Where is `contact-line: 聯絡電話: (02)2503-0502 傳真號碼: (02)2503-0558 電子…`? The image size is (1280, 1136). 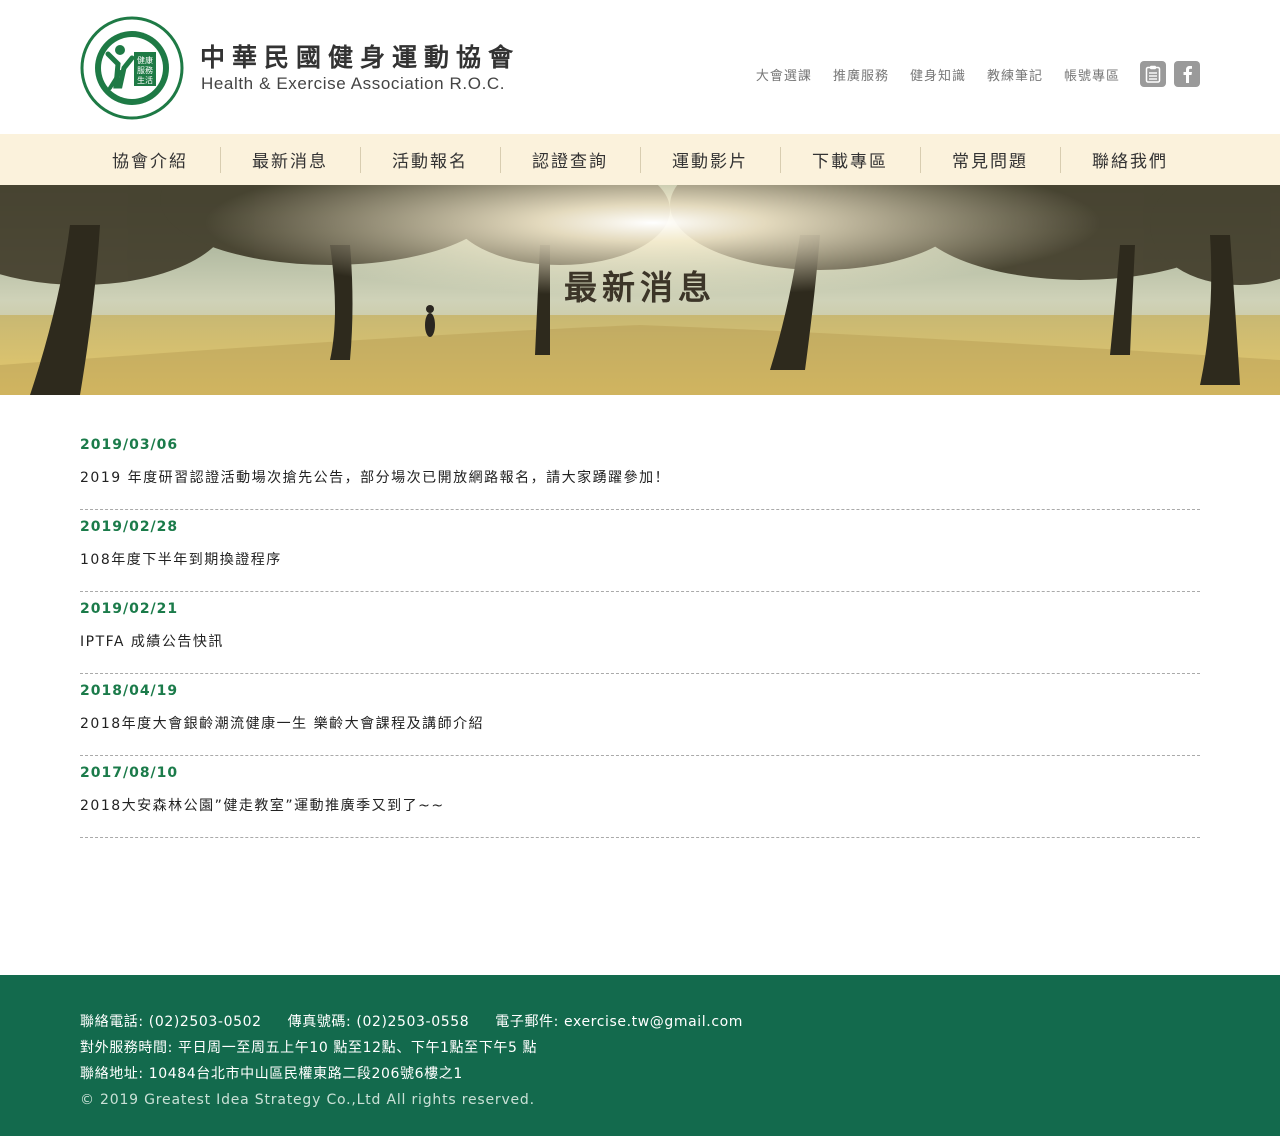 contact-line: 聯絡電話: (02)2503-0502 傳真號碼: (02)2503-0558 電子… is located at coordinates (640, 1022).